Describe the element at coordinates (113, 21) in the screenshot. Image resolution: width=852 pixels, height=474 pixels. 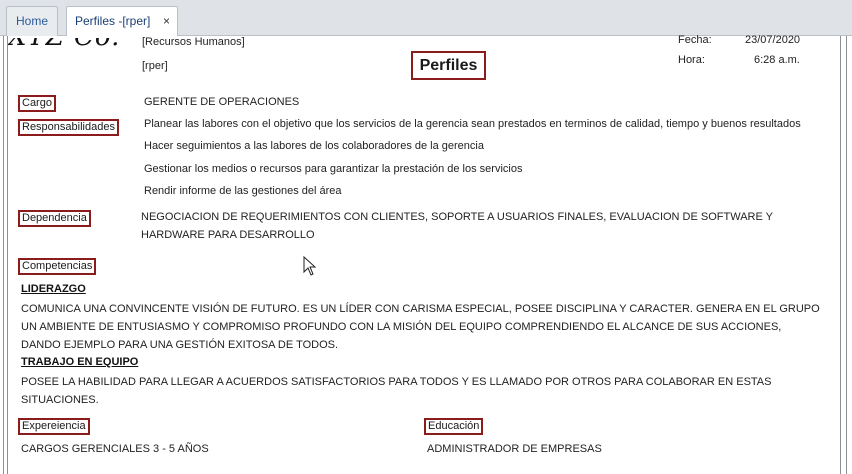
I see `tab-perfiles-label: Perfiles -[rper]` at that location.